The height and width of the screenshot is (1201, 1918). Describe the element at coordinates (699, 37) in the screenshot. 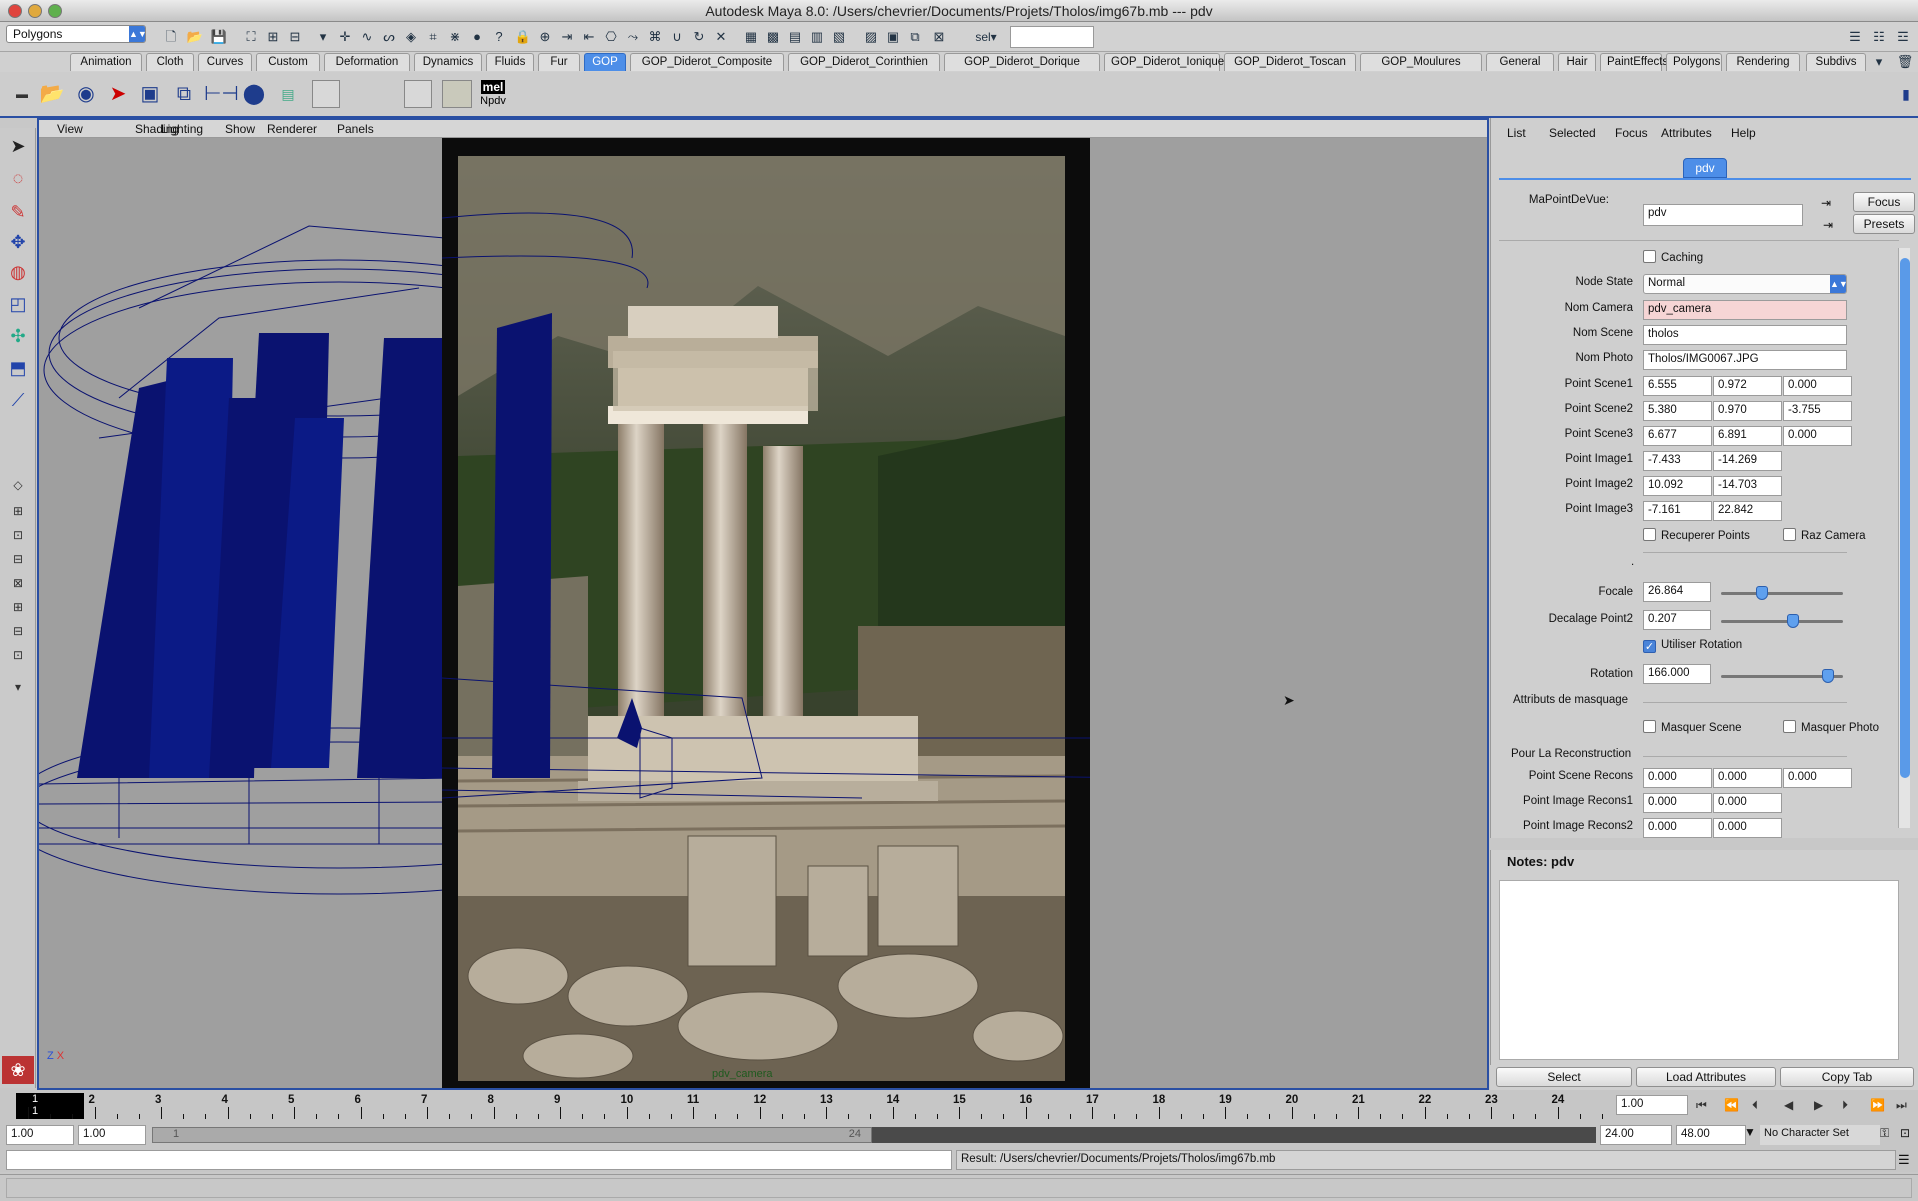

I see `loop-icon: ↻` at that location.